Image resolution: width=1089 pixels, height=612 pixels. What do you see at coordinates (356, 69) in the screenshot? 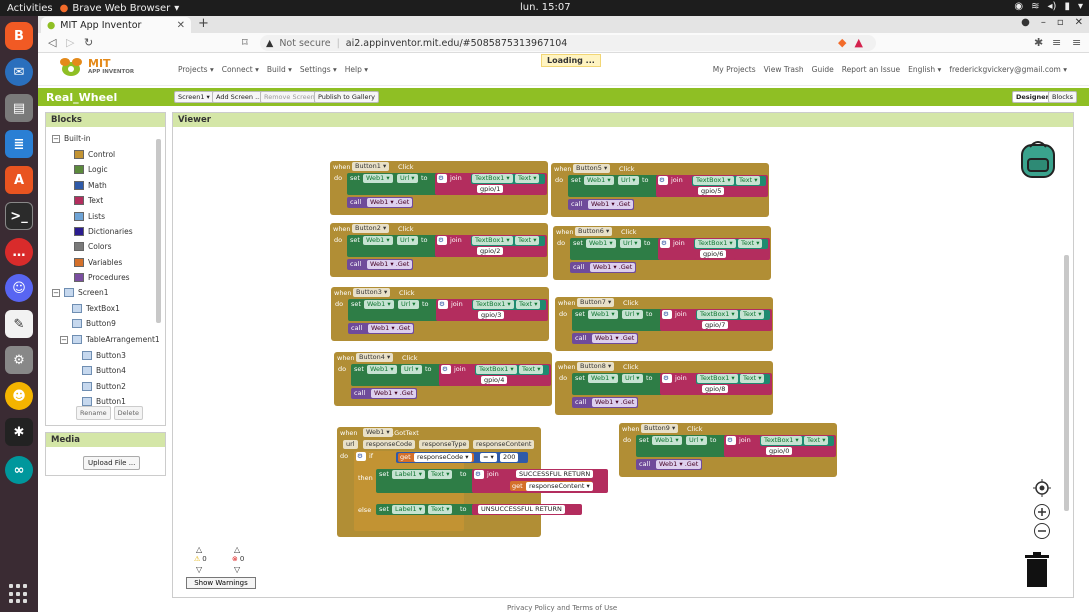
I see `menu-help: Help ▾` at bounding box center [356, 69].